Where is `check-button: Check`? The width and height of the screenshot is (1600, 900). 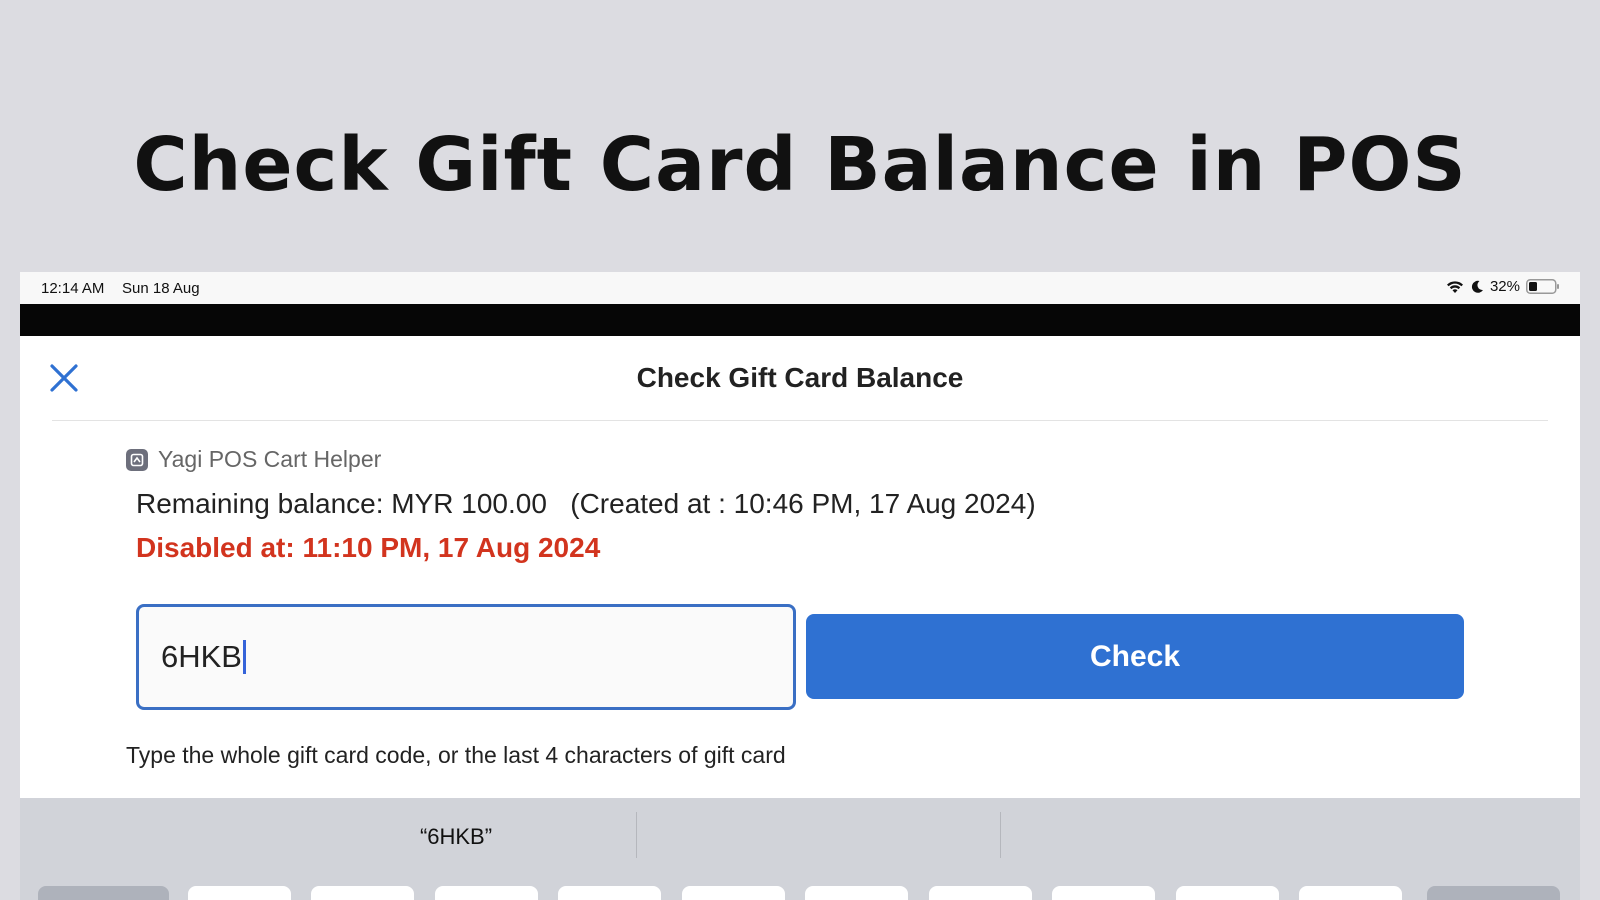 check-button: Check is located at coordinates (1135, 656).